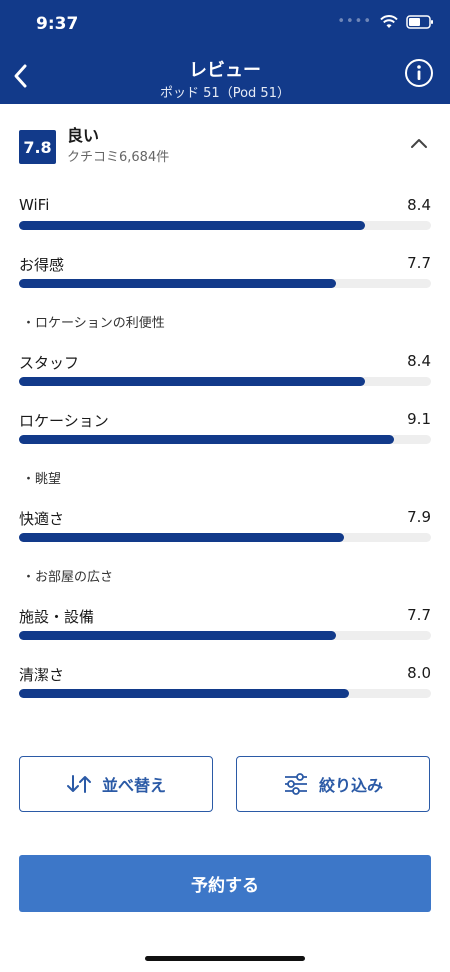 The image size is (450, 972). I want to click on status-icons: ••••, so click(385, 21).